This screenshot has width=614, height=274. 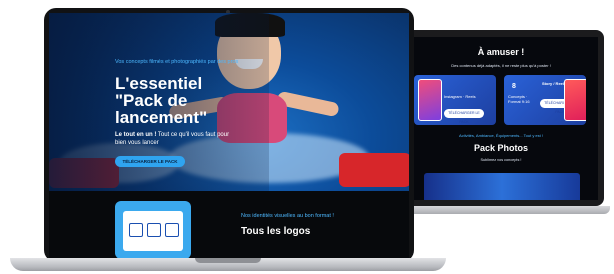 I want to click on back-laptop-base, so click(x=501, y=210).